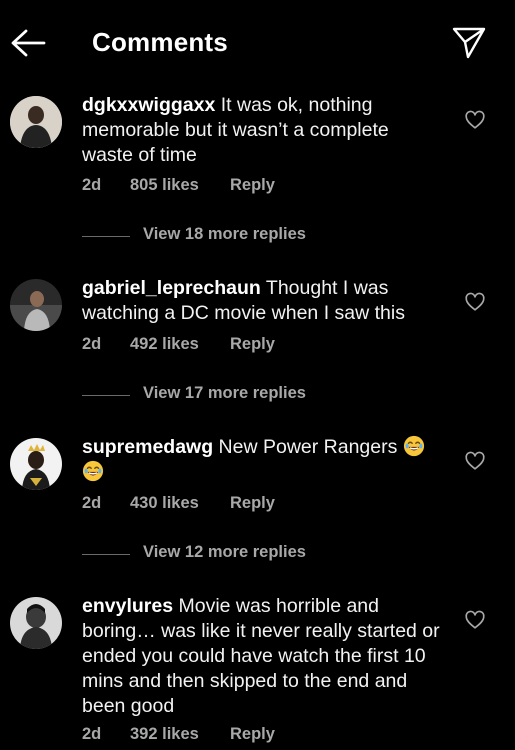  What do you see at coordinates (164, 734) in the screenshot?
I see `likes-count: 392 likes` at bounding box center [164, 734].